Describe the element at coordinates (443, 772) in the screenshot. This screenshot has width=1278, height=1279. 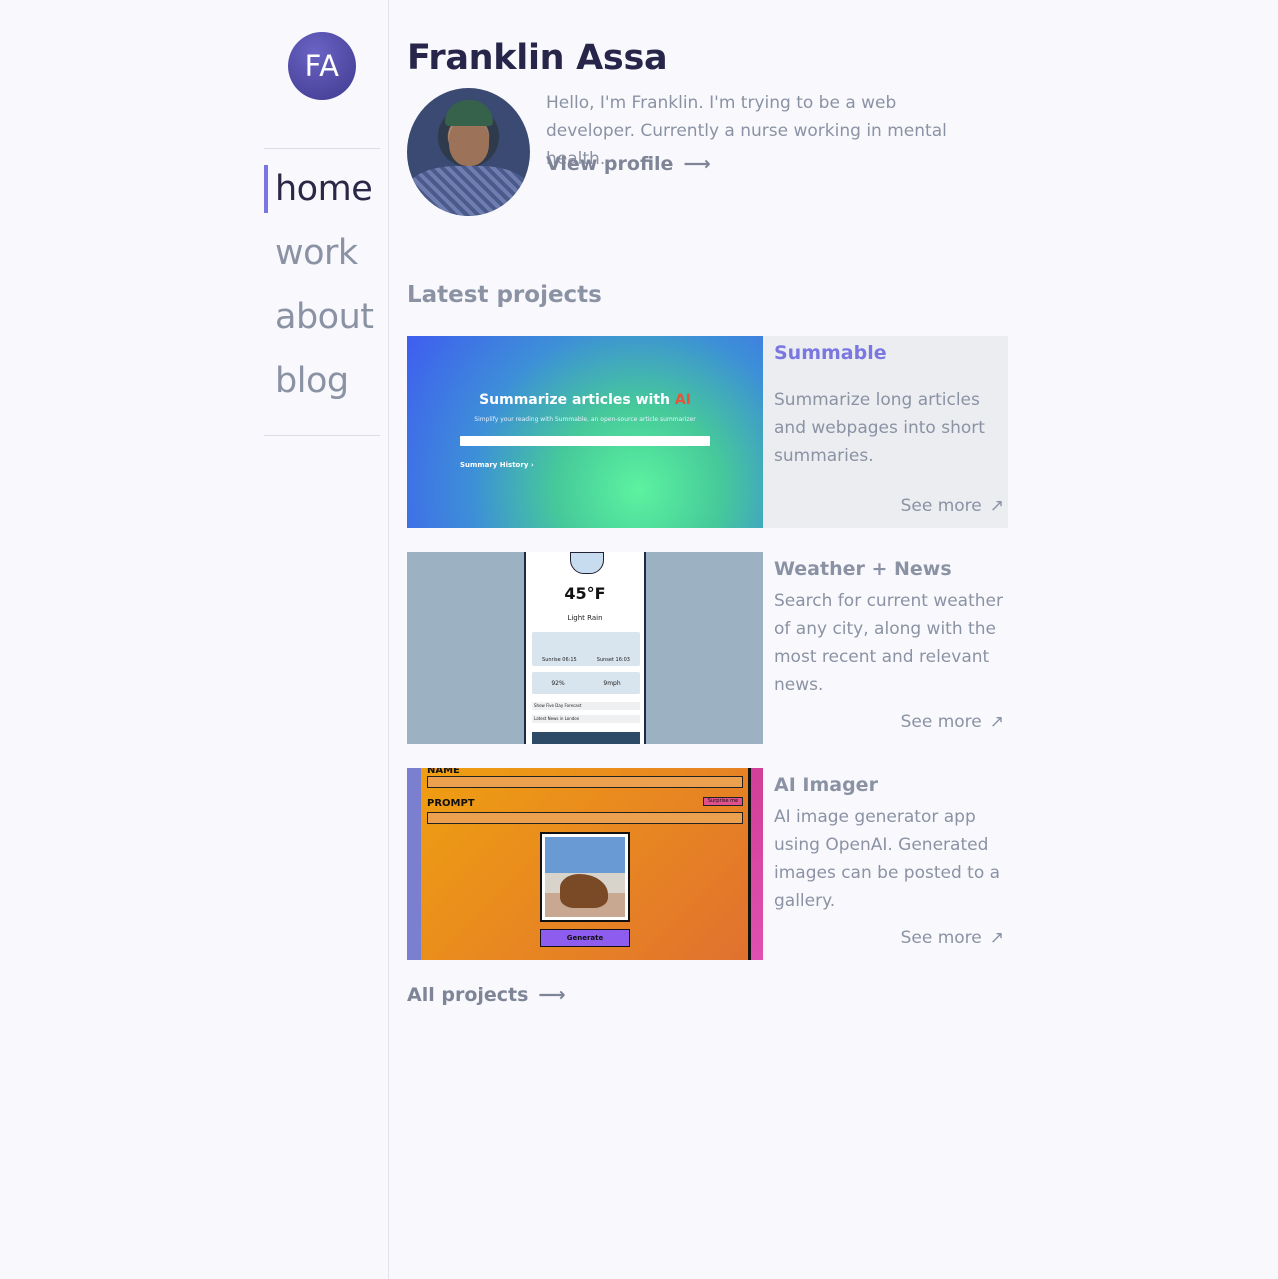
I see `thumb-name-label: NAME` at that location.